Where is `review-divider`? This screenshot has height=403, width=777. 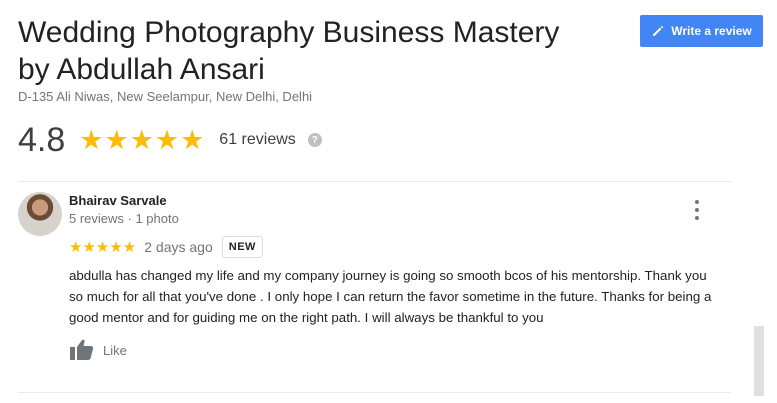
review-divider is located at coordinates (374, 392).